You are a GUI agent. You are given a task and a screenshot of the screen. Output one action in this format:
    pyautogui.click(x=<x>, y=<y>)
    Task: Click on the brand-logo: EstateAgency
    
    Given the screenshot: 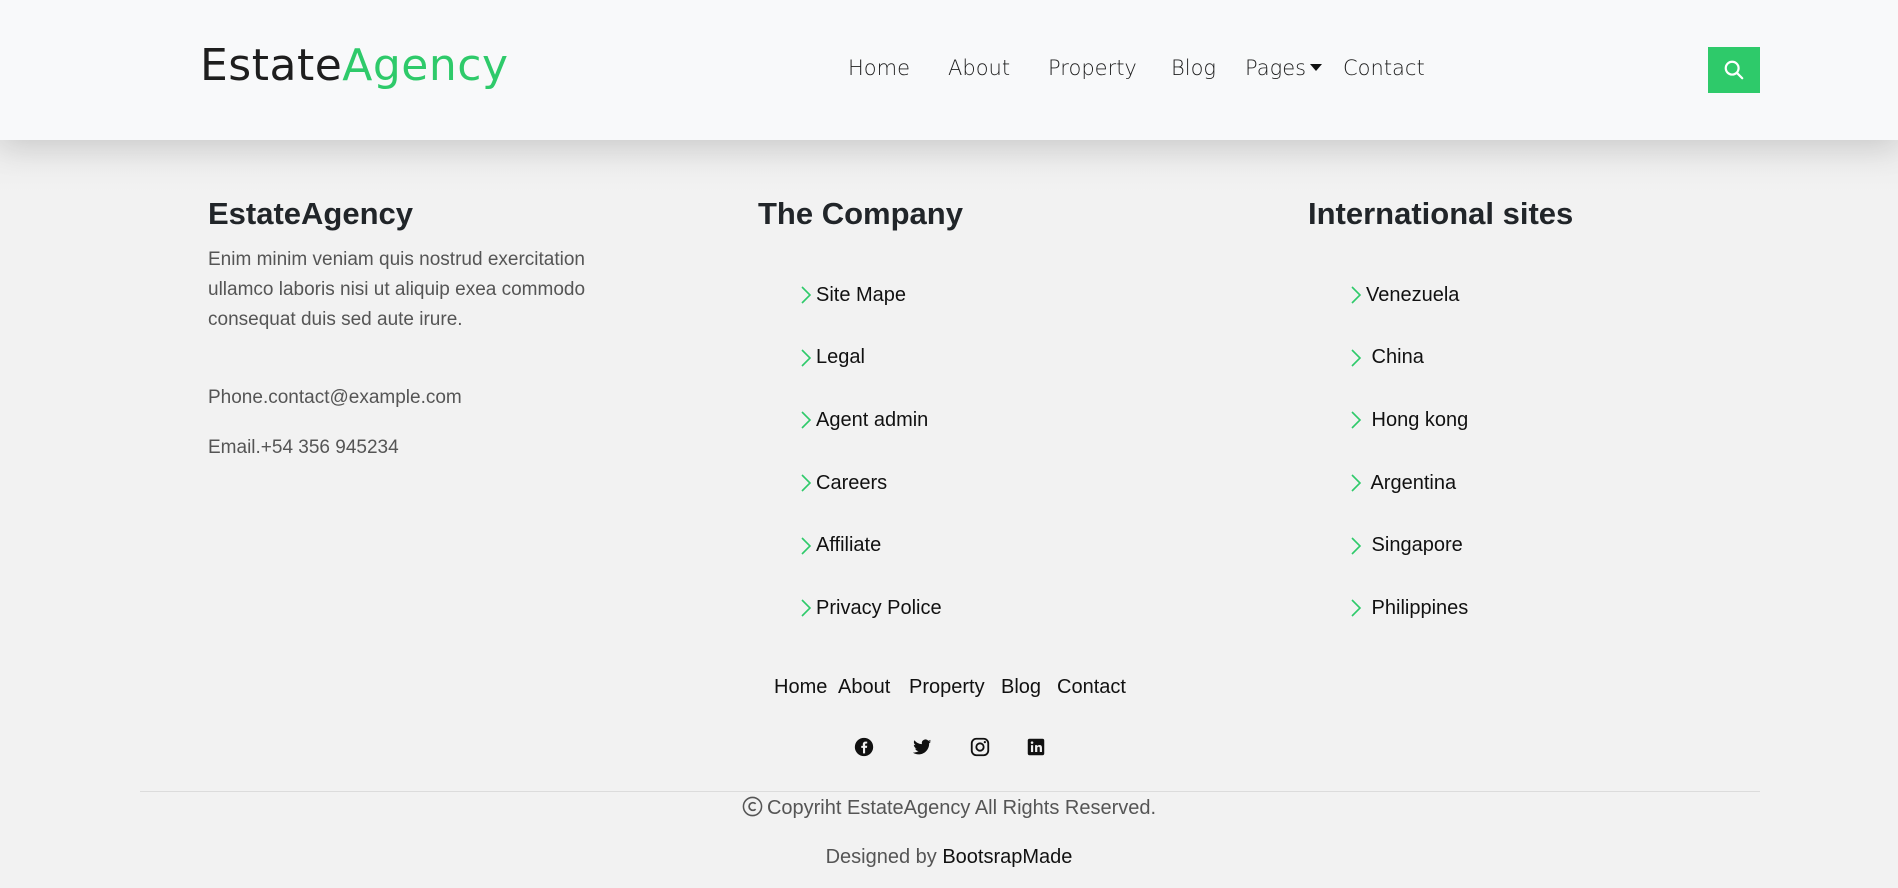 What is the action you would take?
    pyautogui.click(x=354, y=65)
    